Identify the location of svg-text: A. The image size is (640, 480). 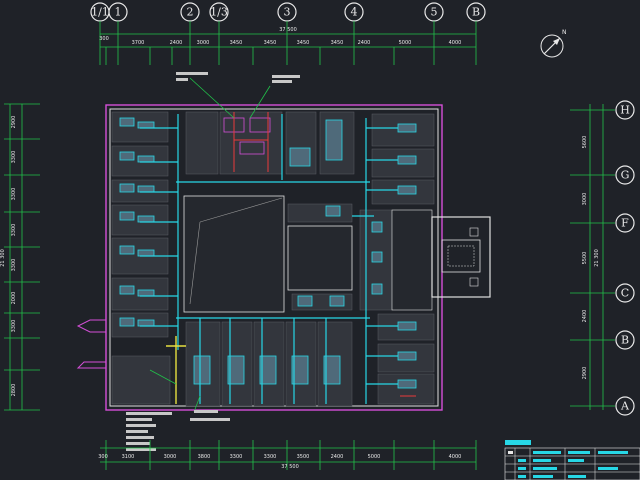
(625, 406).